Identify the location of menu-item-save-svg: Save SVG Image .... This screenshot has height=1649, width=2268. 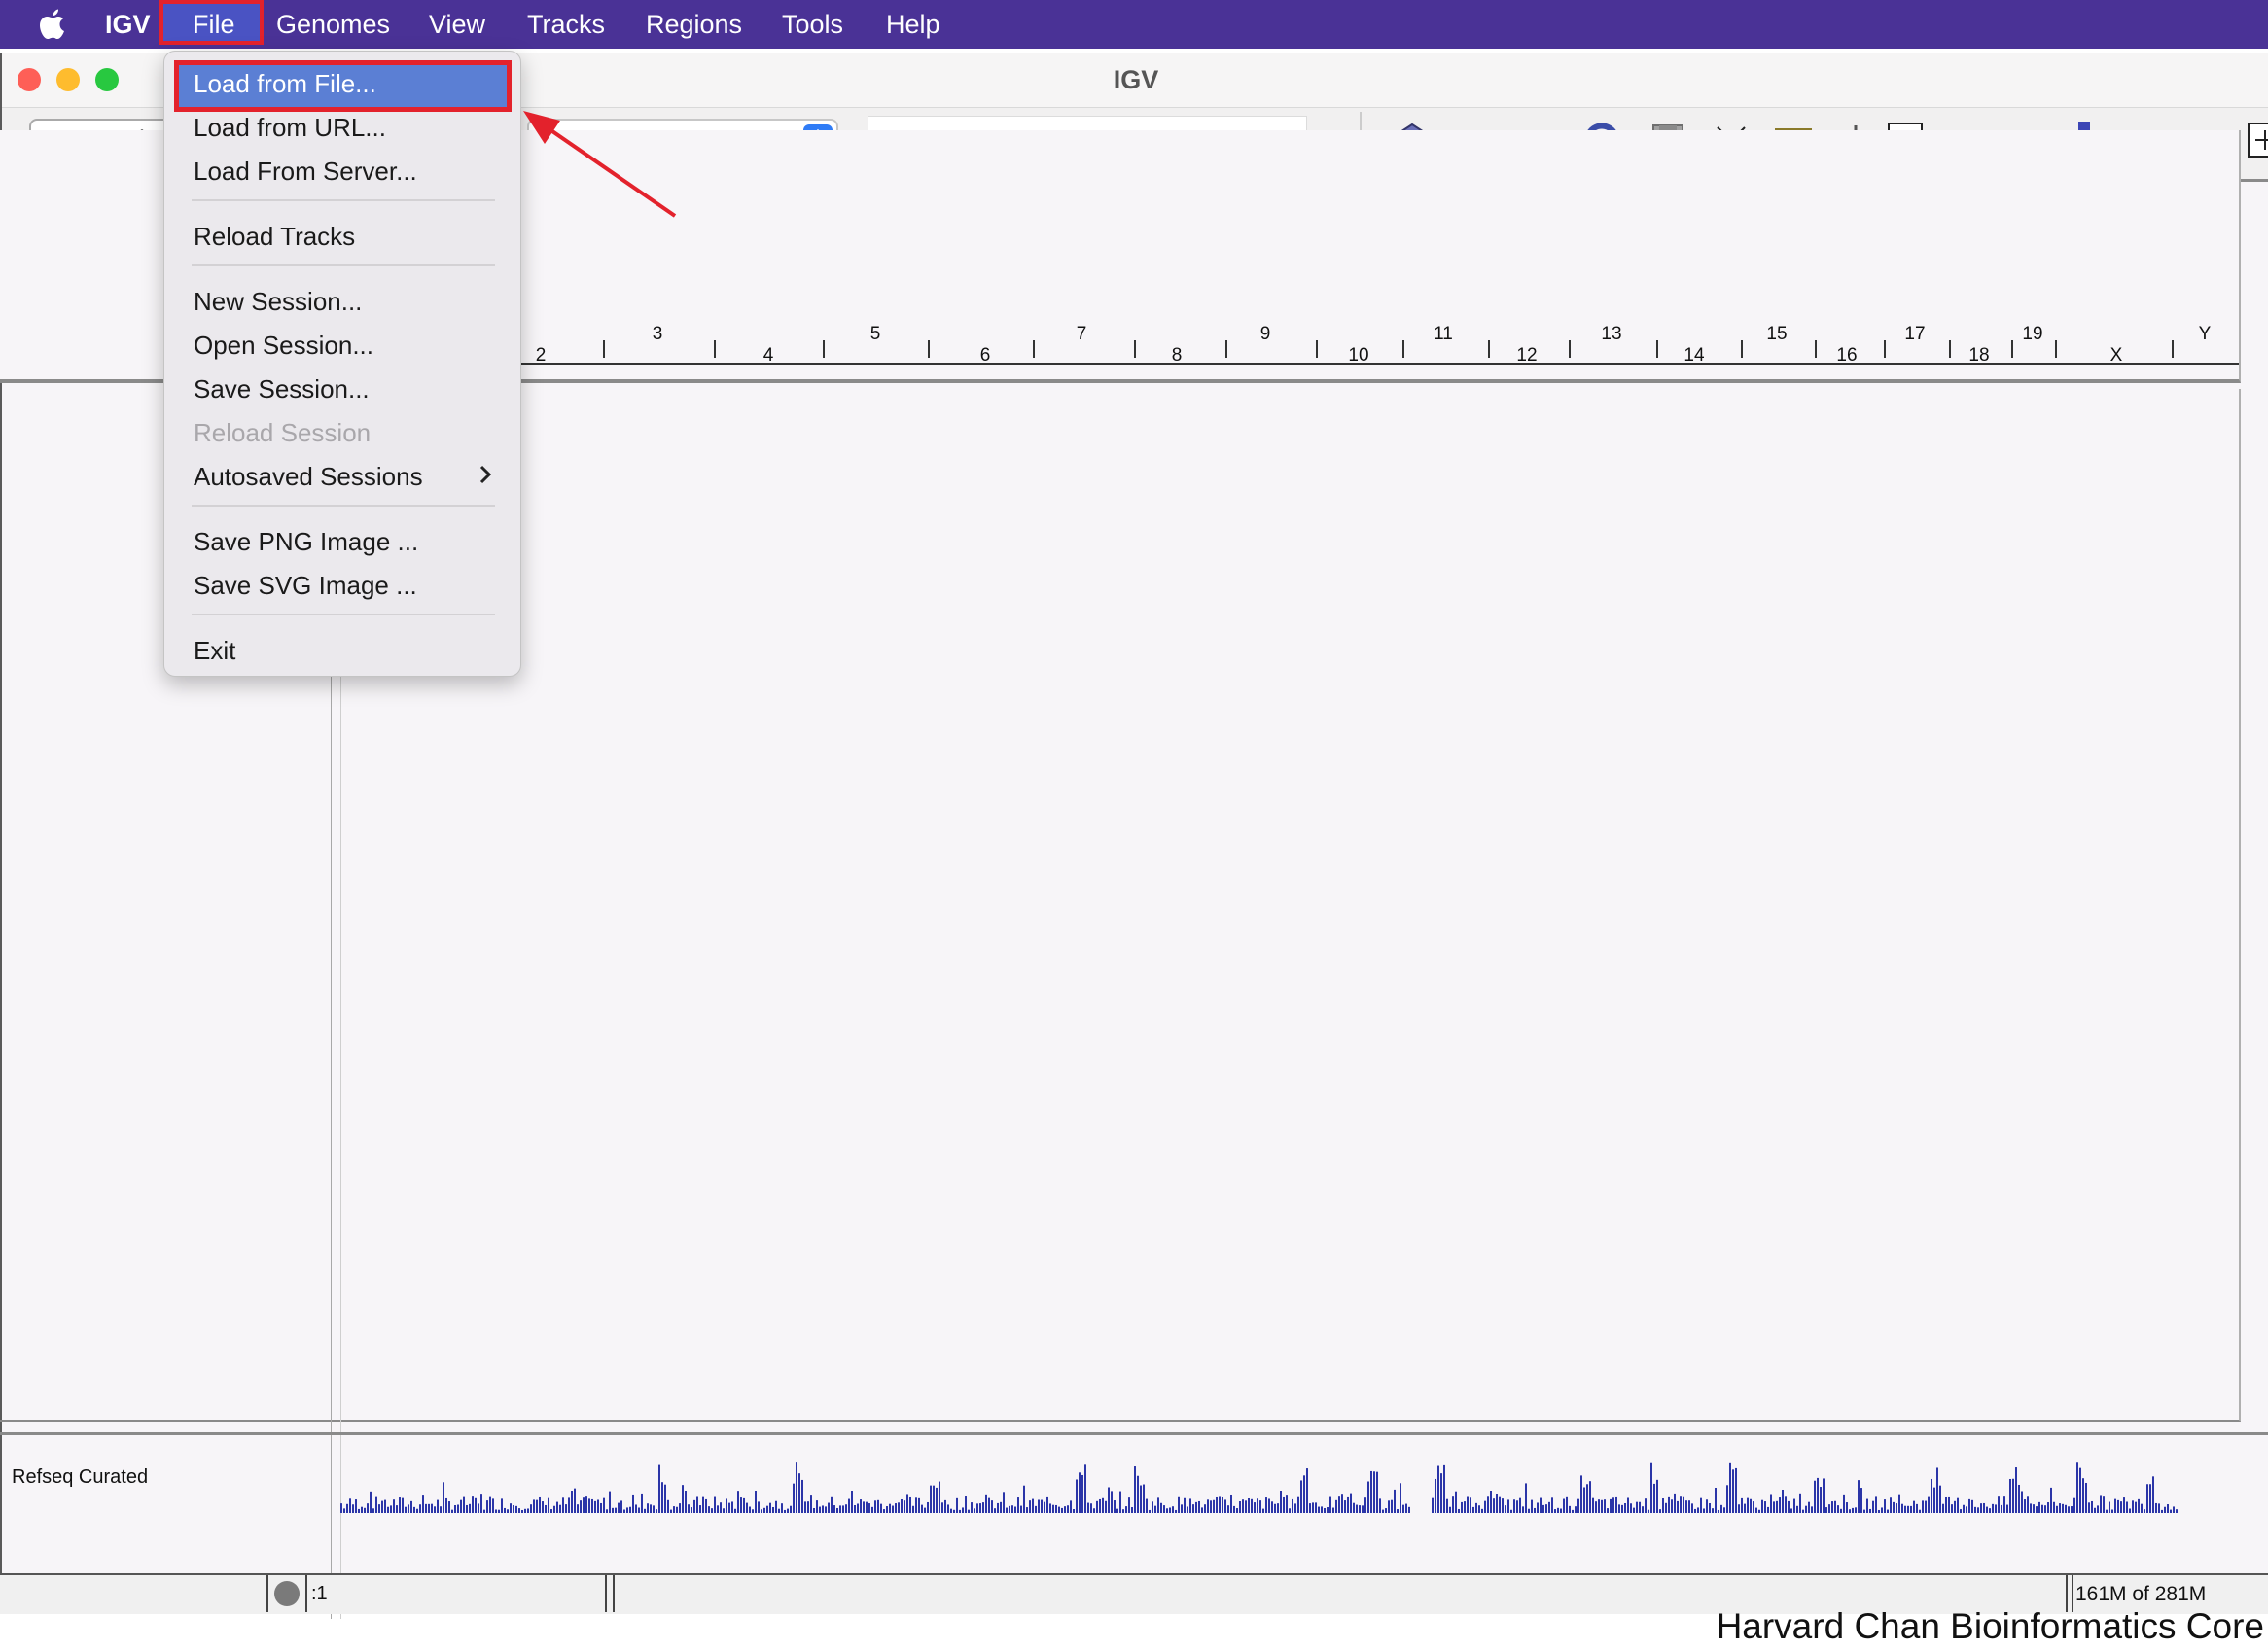
(305, 586).